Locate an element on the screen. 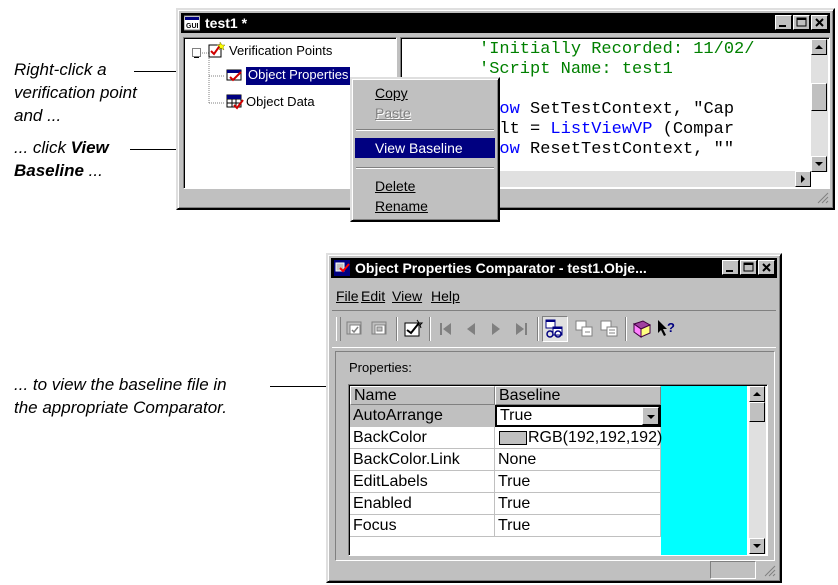 This screenshot has width=838, height=585. tree-item-object-data: Object Data is located at coordinates (280, 103).